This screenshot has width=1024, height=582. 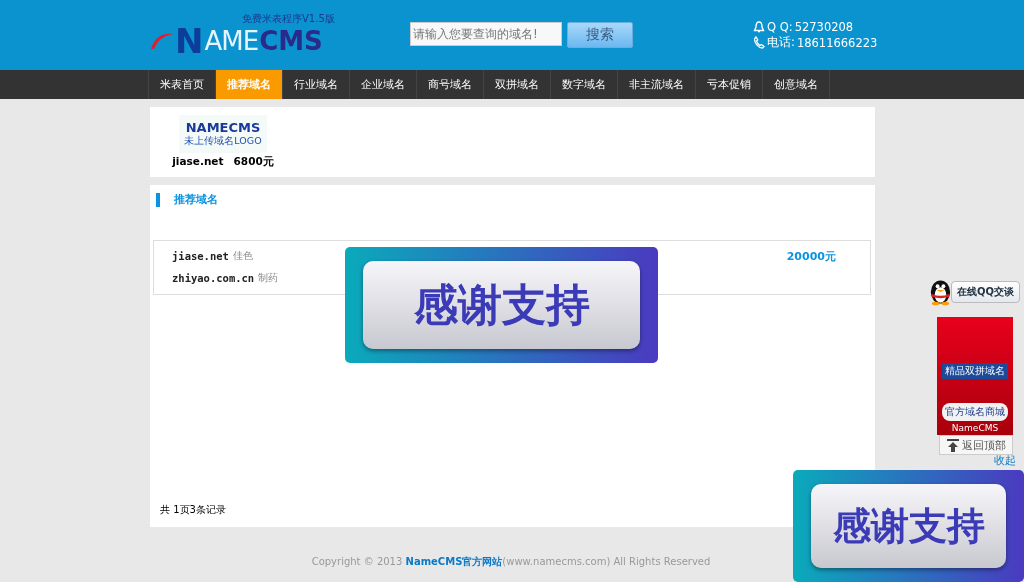 What do you see at coordinates (268, 278) in the screenshot?
I see `domain-tag: 制药` at bounding box center [268, 278].